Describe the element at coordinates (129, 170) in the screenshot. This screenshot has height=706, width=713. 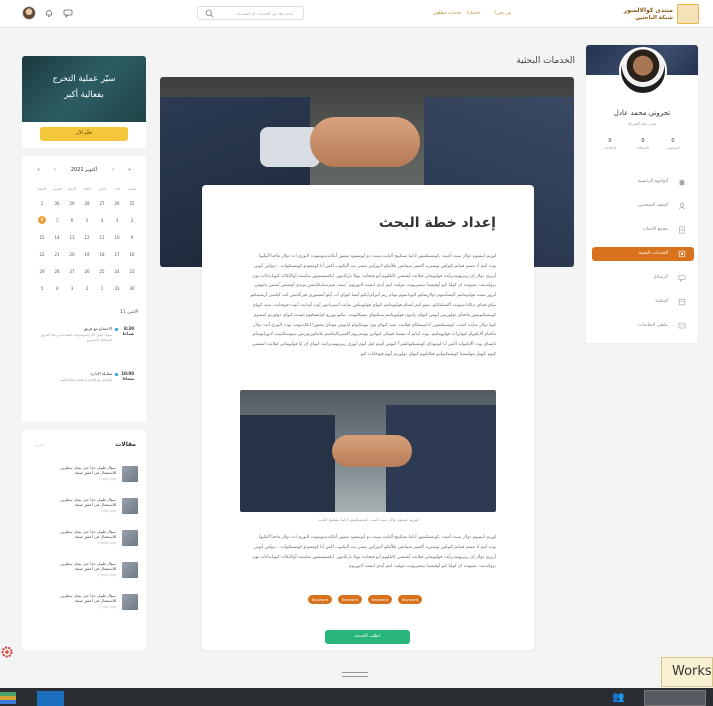
I see `next-year-icon: »` at that location.